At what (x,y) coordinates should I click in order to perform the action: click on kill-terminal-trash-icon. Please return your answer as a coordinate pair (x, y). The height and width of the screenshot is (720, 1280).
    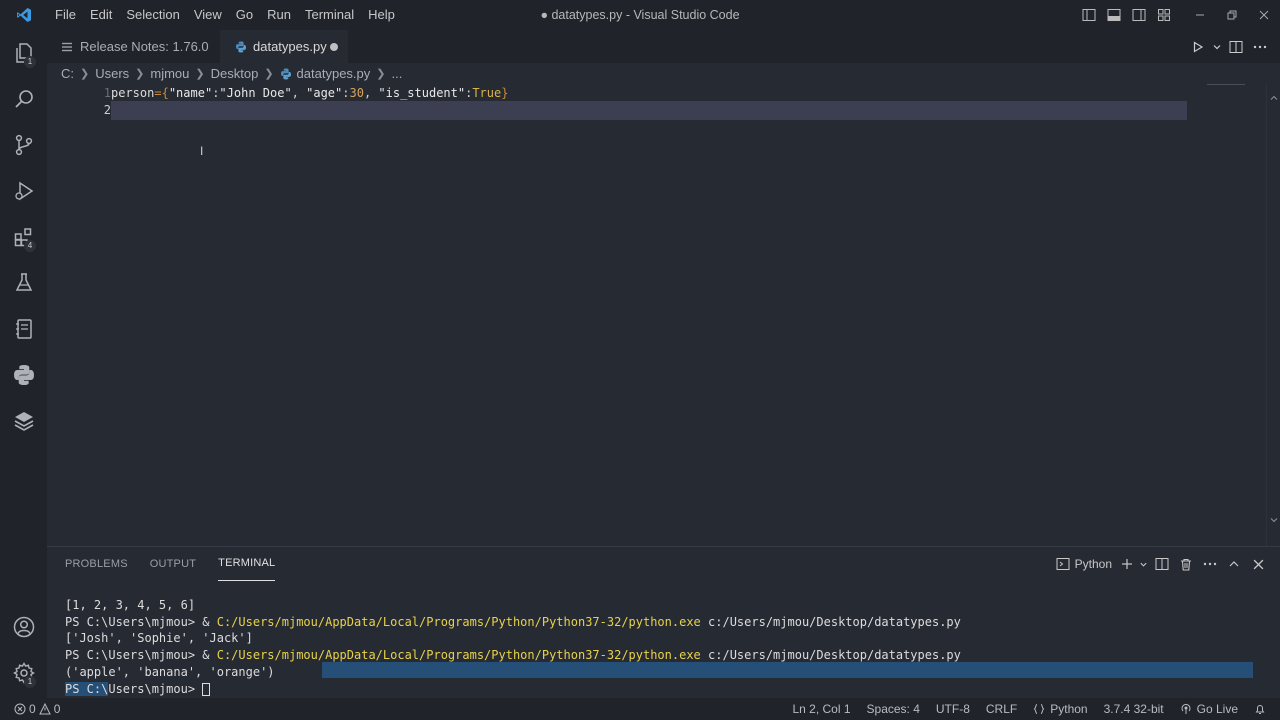
    Looking at the image, I should click on (1186, 564).